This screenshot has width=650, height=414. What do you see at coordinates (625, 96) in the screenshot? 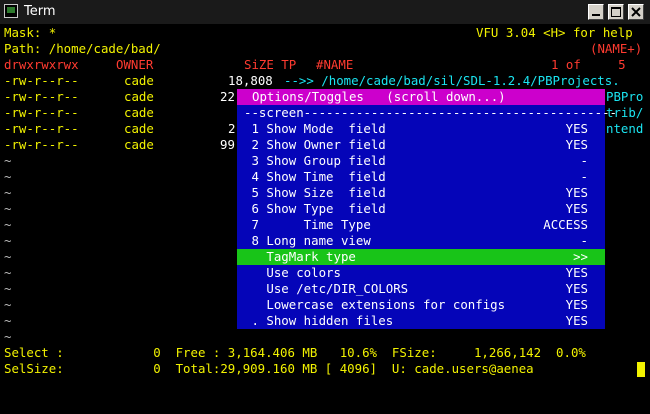
I see `file-name: PBPro` at bounding box center [625, 96].